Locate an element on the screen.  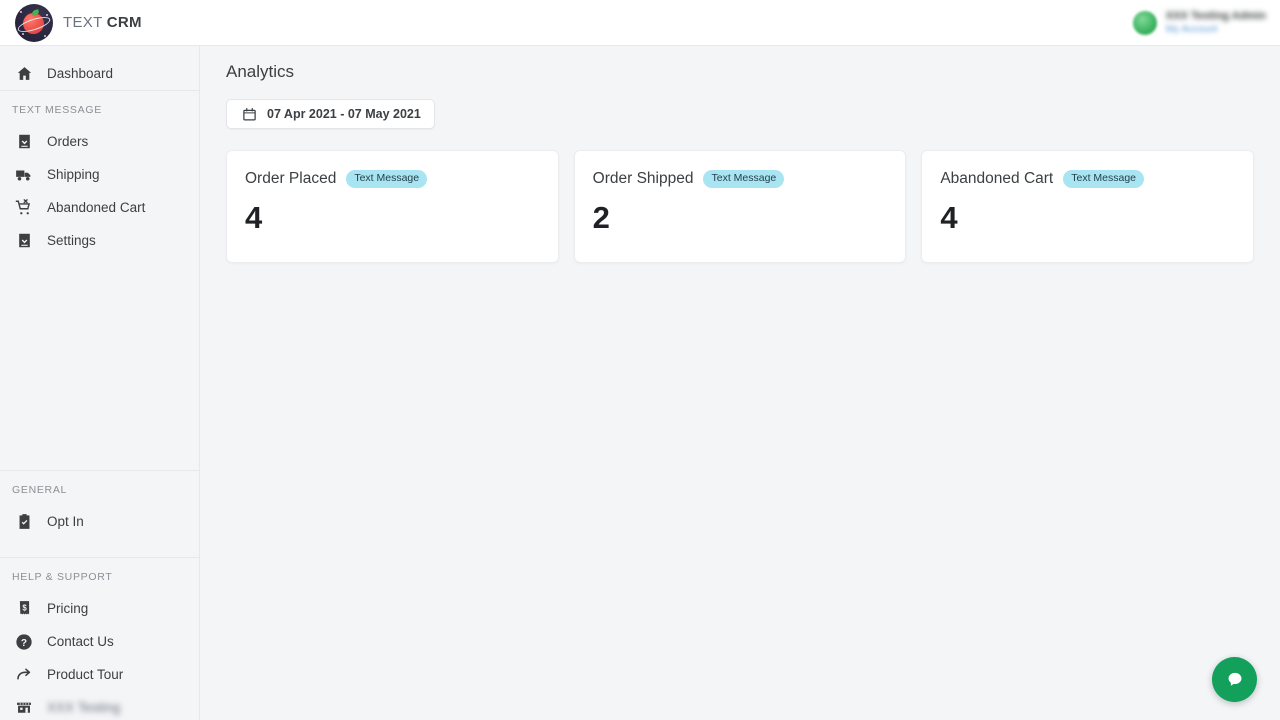
cart-x-icon is located at coordinates (24, 207).